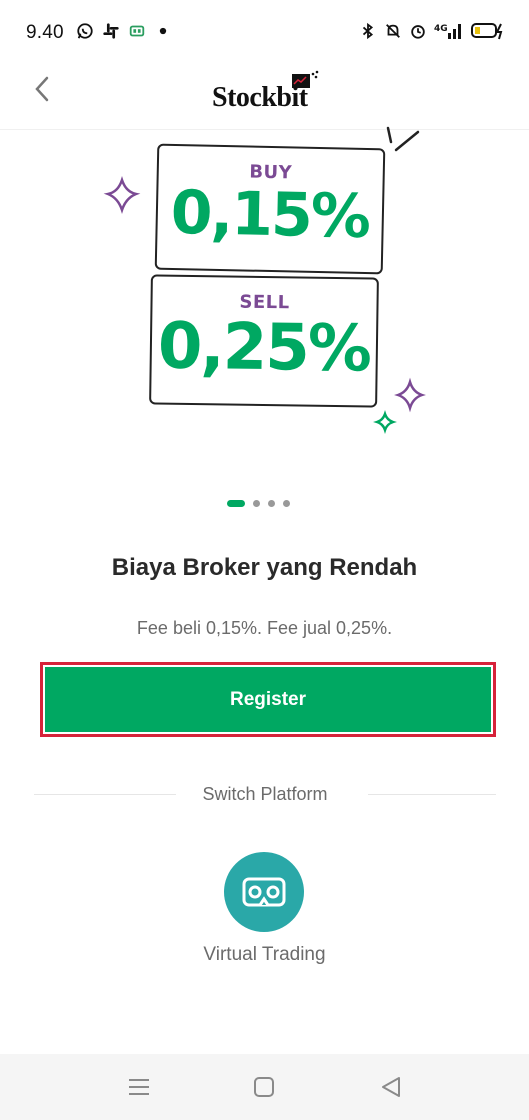 The height and width of the screenshot is (1120, 529). I want to click on sell-fee-value: 0,25%, so click(264, 348).